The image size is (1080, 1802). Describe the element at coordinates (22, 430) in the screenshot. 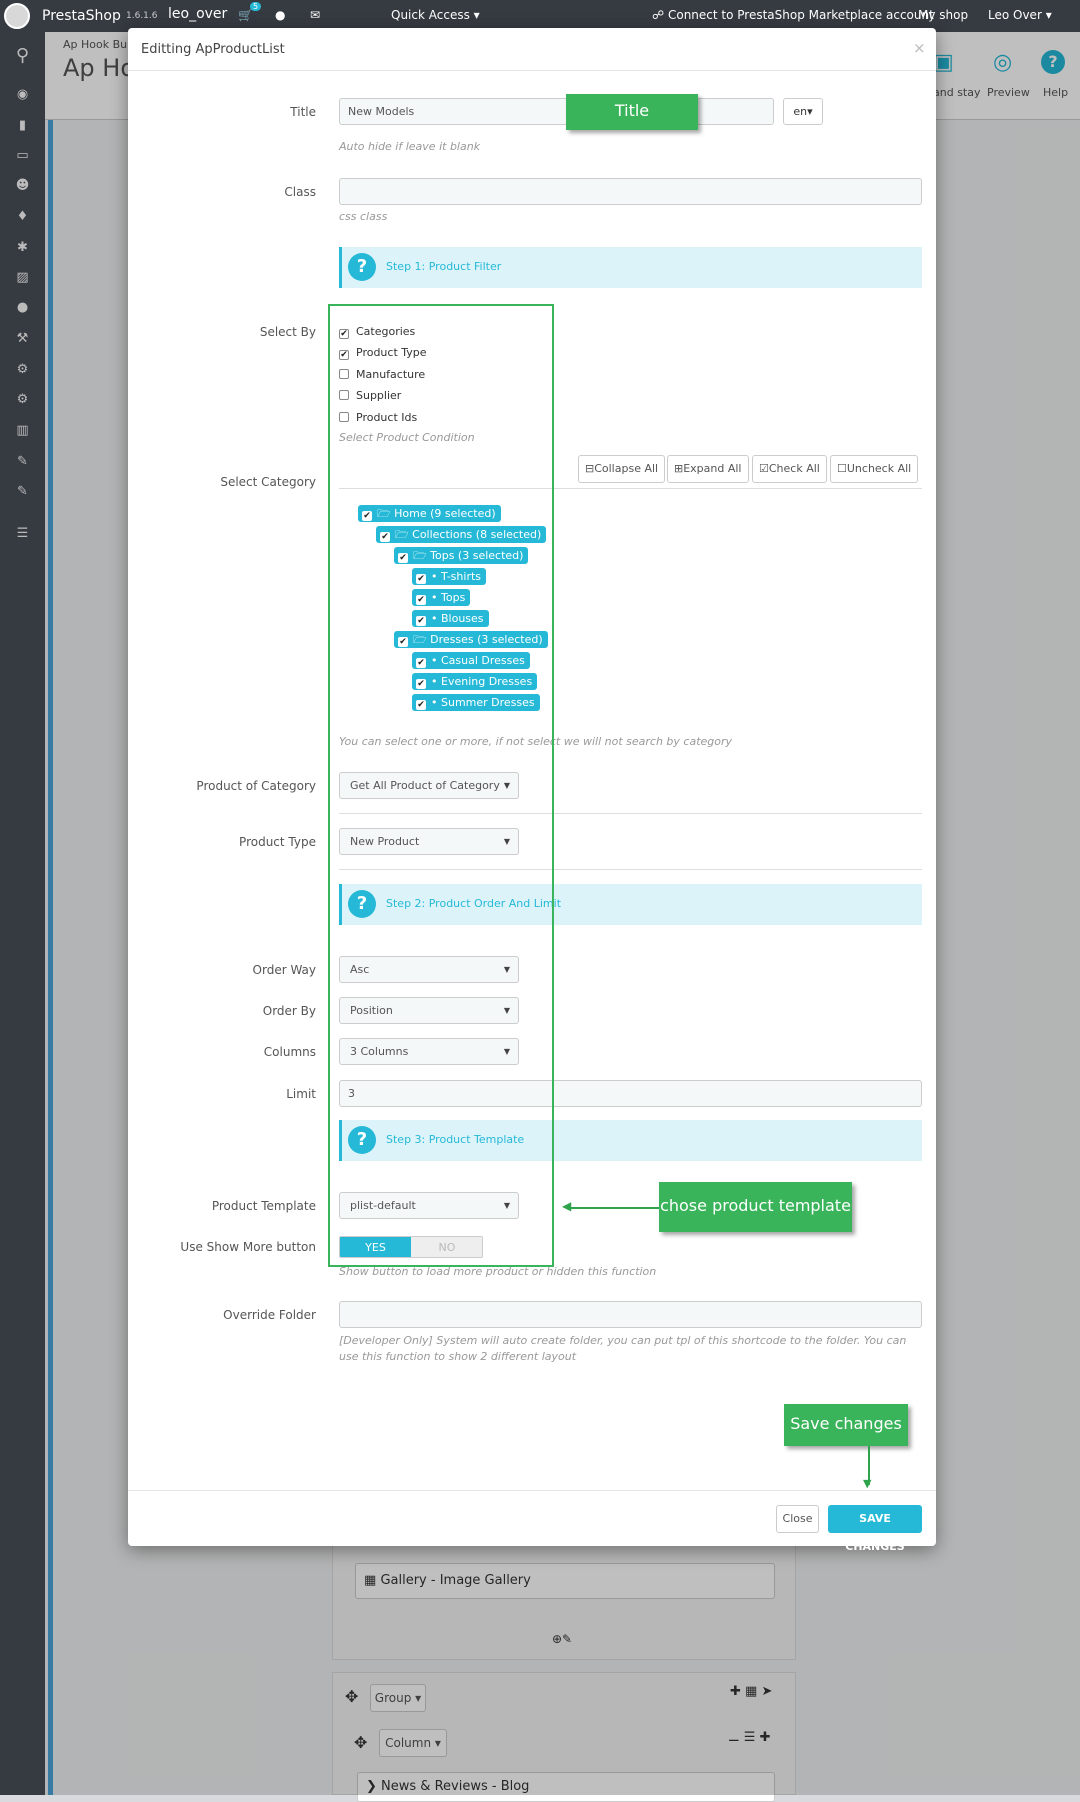

I see `stats-icon: ▥` at that location.